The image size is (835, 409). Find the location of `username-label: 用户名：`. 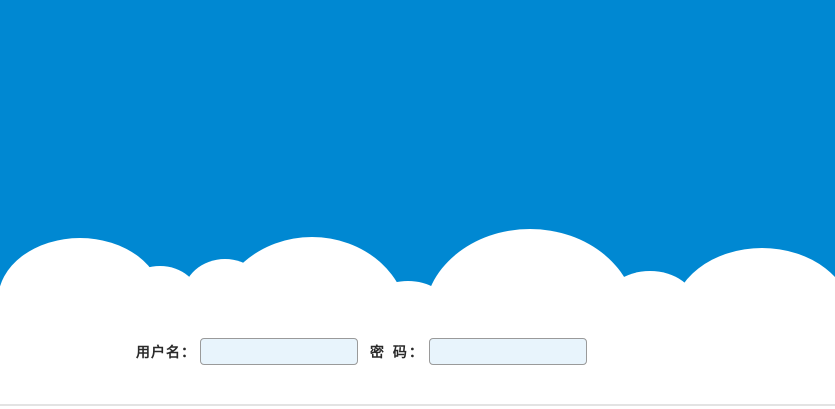

username-label: 用户名： is located at coordinates (166, 352).